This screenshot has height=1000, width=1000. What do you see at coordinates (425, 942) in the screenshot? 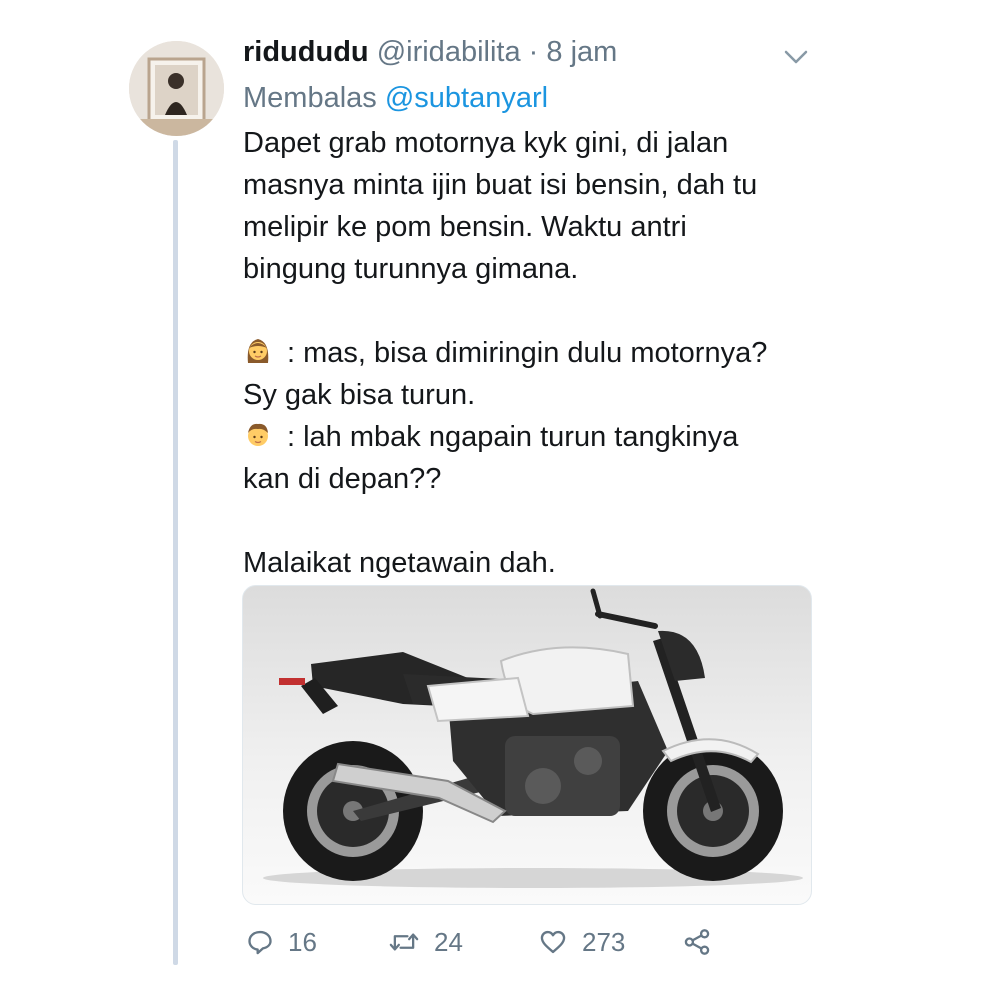
I see `retweet-button: 24` at bounding box center [425, 942].